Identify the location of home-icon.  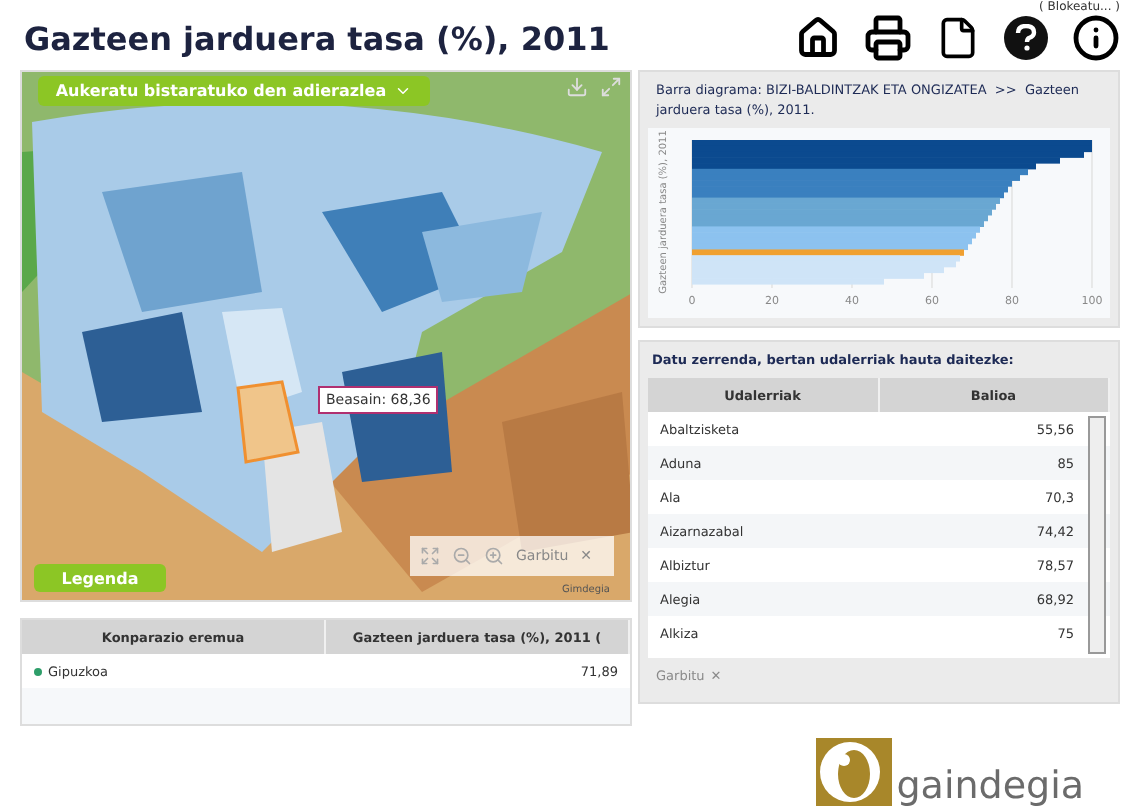
(818, 38).